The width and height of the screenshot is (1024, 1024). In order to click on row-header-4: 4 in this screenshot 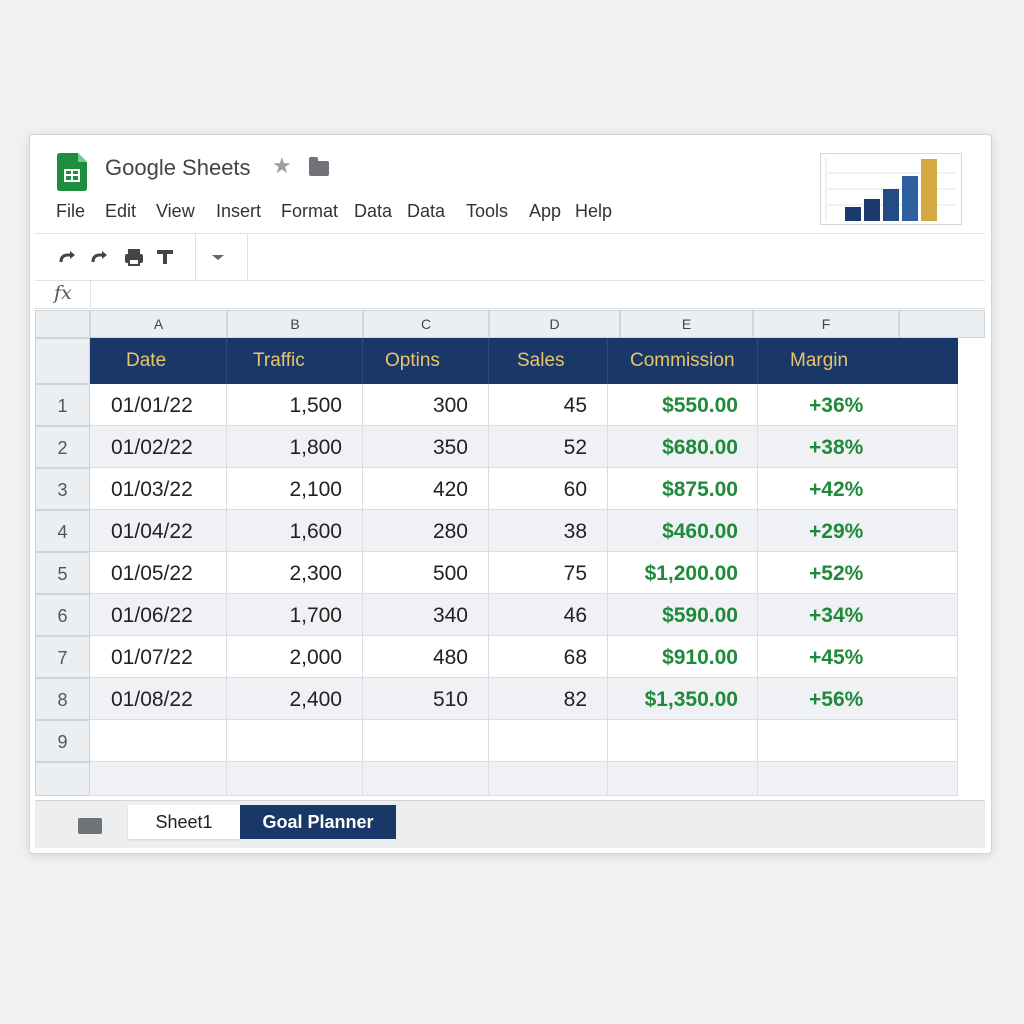, I will do `click(62, 531)`.